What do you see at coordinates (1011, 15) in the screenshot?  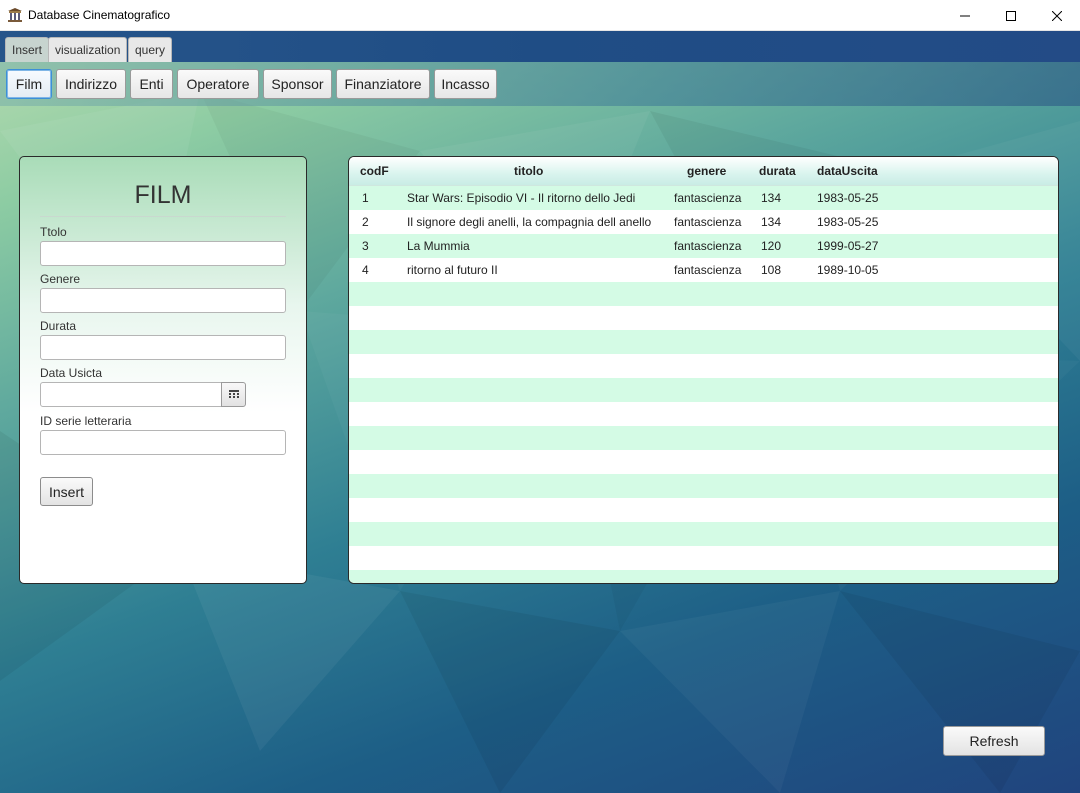 I see `maximize-button` at bounding box center [1011, 15].